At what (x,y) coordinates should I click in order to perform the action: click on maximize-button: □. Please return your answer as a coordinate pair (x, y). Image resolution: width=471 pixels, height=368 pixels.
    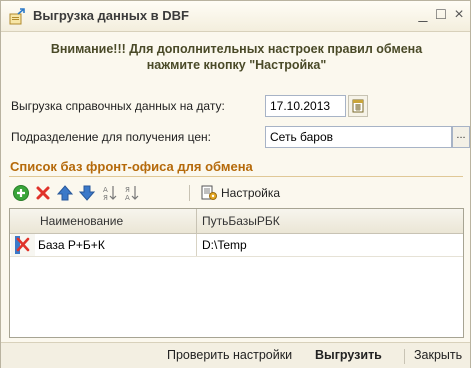
    Looking at the image, I should click on (441, 15).